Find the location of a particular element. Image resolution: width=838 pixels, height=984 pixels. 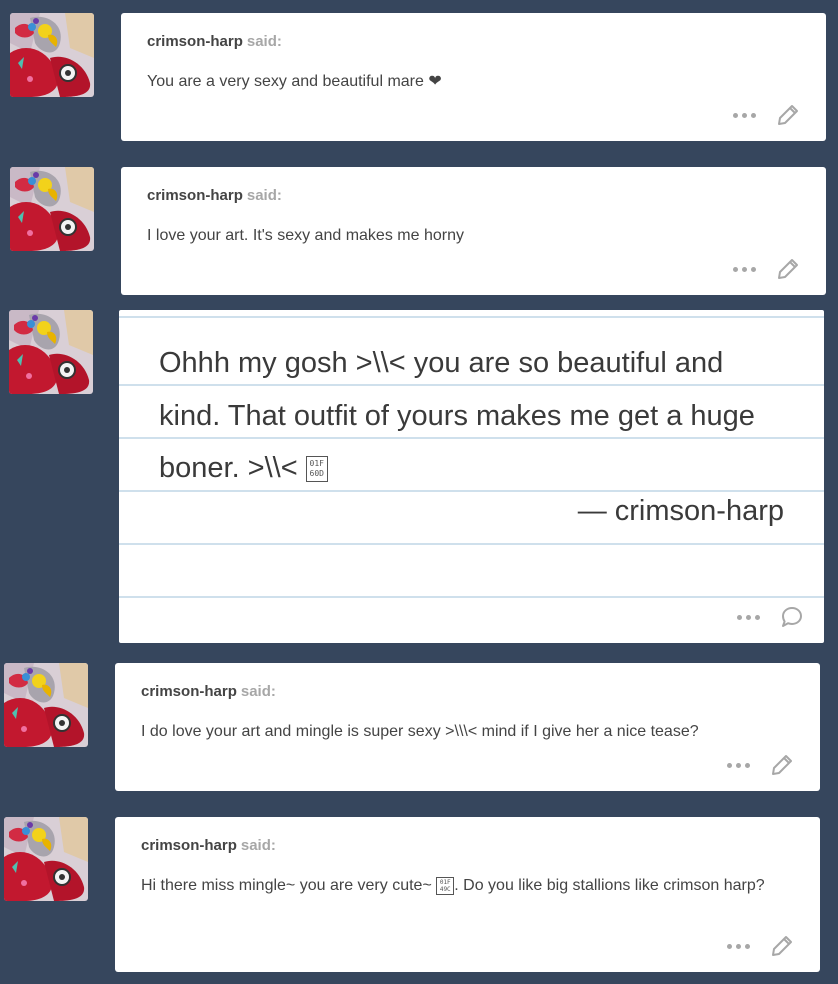

missing-emoji-glyph: 01F 49C is located at coordinates (445, 885).